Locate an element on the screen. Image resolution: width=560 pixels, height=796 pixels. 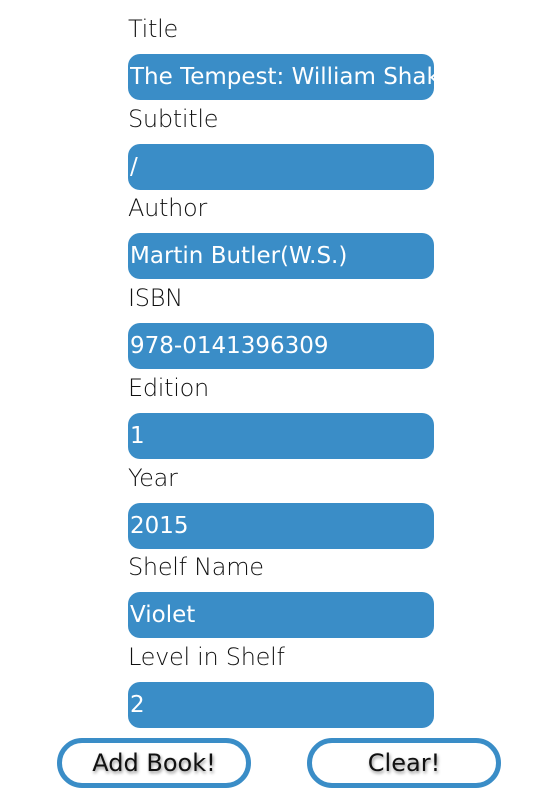
level-in-shelf-input is located at coordinates (281, 705).